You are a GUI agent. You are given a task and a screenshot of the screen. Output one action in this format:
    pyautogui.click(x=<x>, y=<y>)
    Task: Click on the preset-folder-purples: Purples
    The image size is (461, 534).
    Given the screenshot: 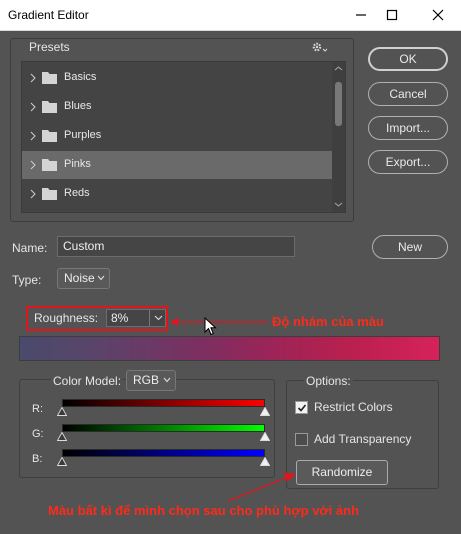 What is the action you would take?
    pyautogui.click(x=177, y=136)
    